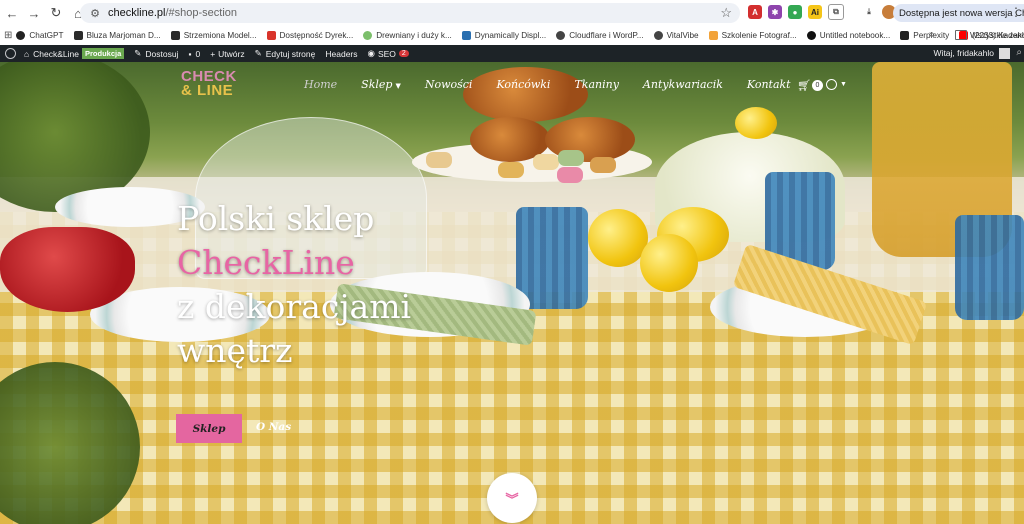 Image resolution: width=1024 pixels, height=524 pixels. Describe the element at coordinates (211, 84) in the screenshot. I see `site-logo: CHECK & LINE` at that location.